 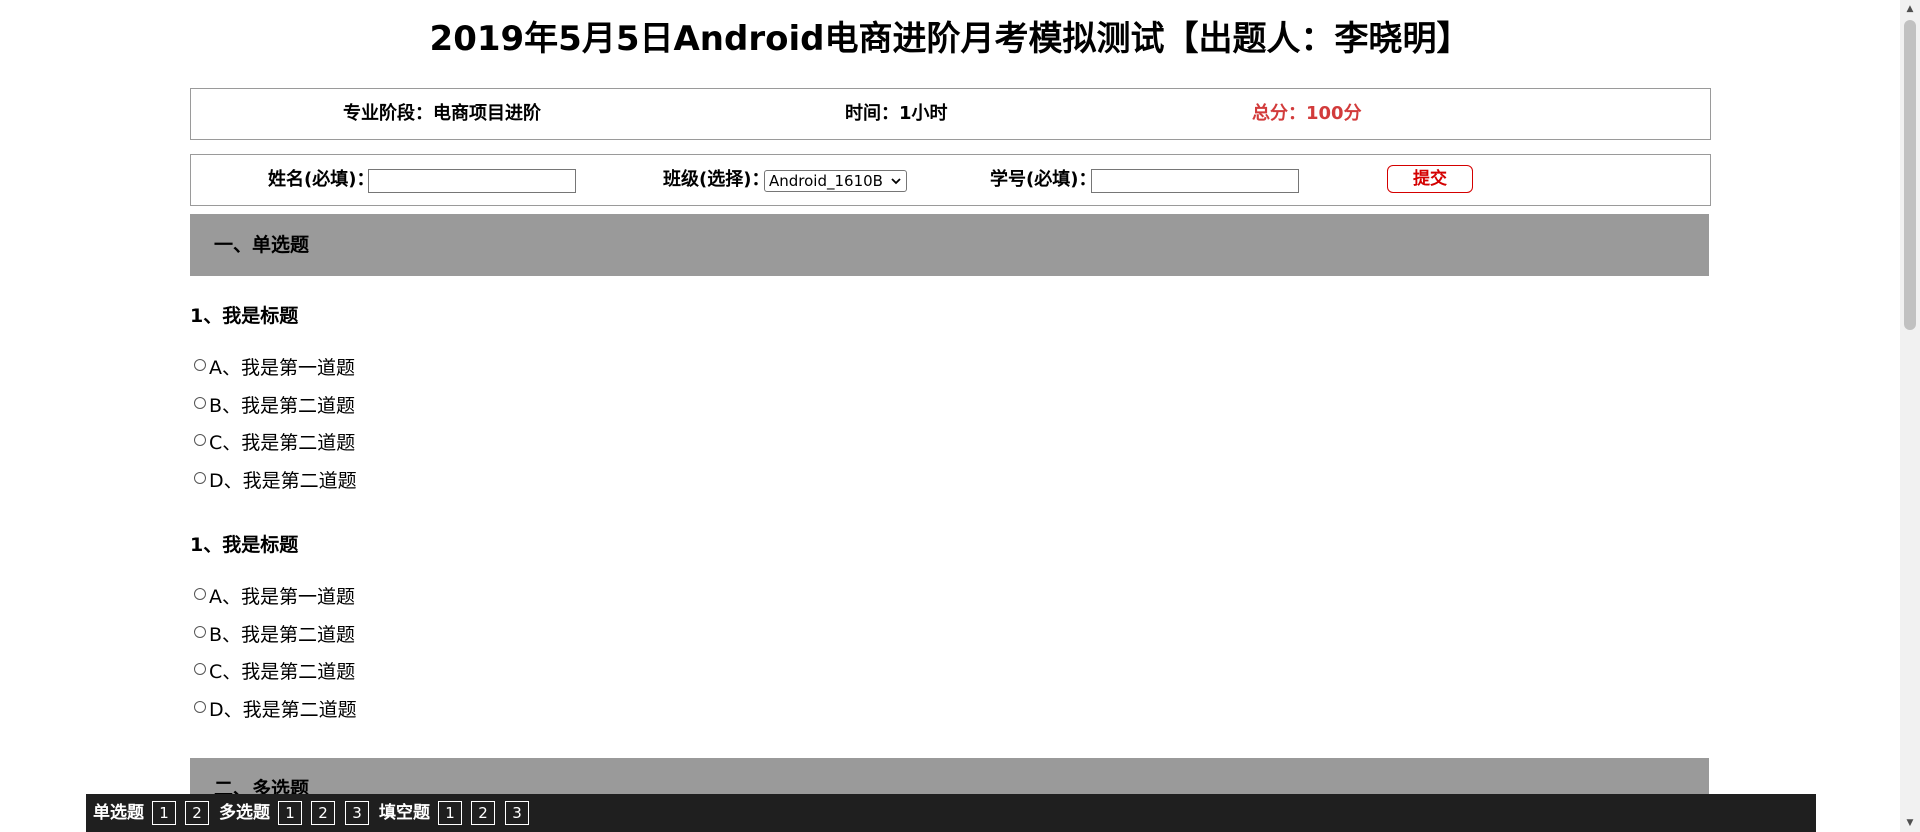 I want to click on nav-fill-blank-label: 填空题, so click(x=404, y=813).